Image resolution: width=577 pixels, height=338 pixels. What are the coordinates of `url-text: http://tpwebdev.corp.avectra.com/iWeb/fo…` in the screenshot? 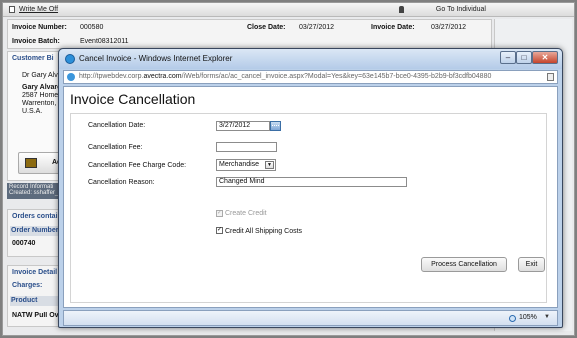 It's located at (285, 76).